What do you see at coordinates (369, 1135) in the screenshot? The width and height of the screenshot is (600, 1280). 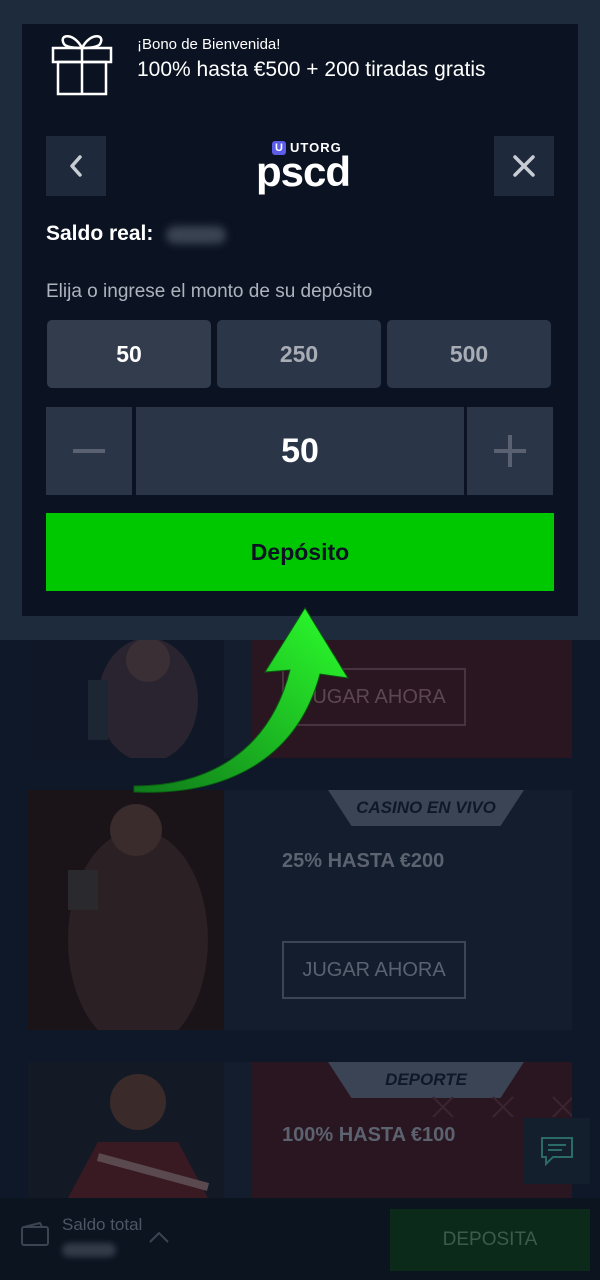 I see `promo-title-sports: 100% HASTA €100` at bounding box center [369, 1135].